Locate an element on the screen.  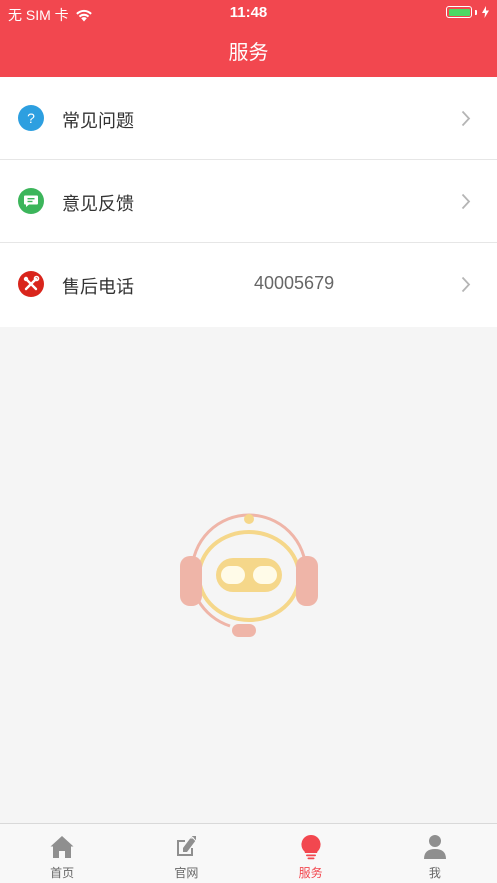
tab-me: 我 is located at coordinates (435, 853).